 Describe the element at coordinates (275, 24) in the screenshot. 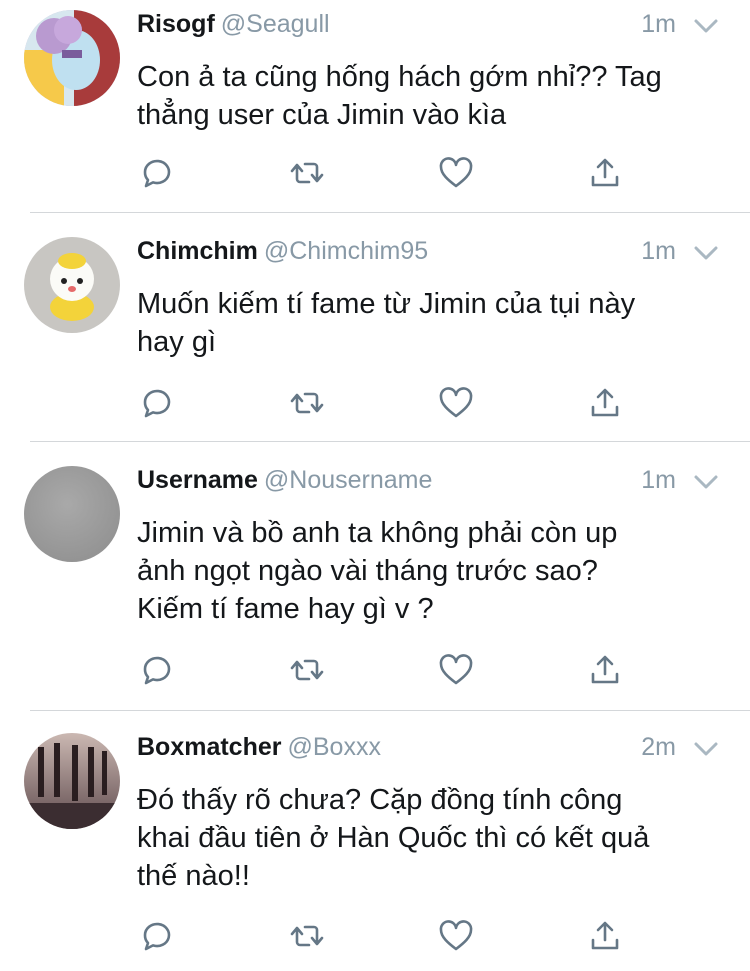

I see `user-handle: @Seagull` at that location.